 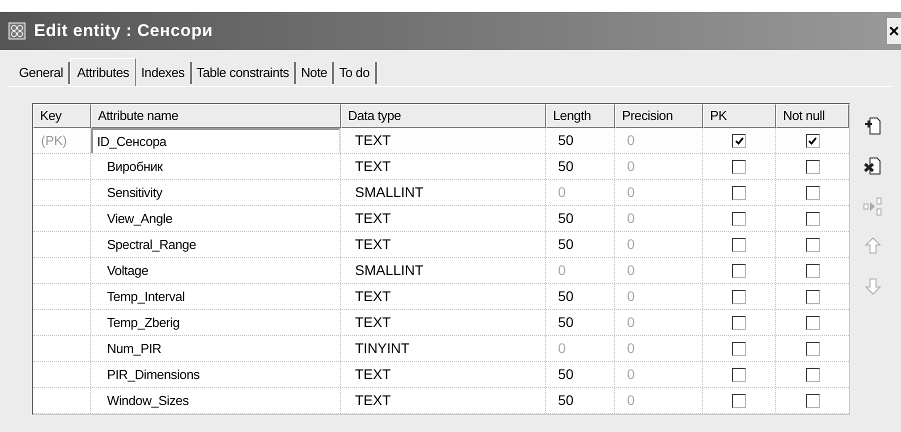 I want to click on close-button: ×, so click(x=894, y=31).